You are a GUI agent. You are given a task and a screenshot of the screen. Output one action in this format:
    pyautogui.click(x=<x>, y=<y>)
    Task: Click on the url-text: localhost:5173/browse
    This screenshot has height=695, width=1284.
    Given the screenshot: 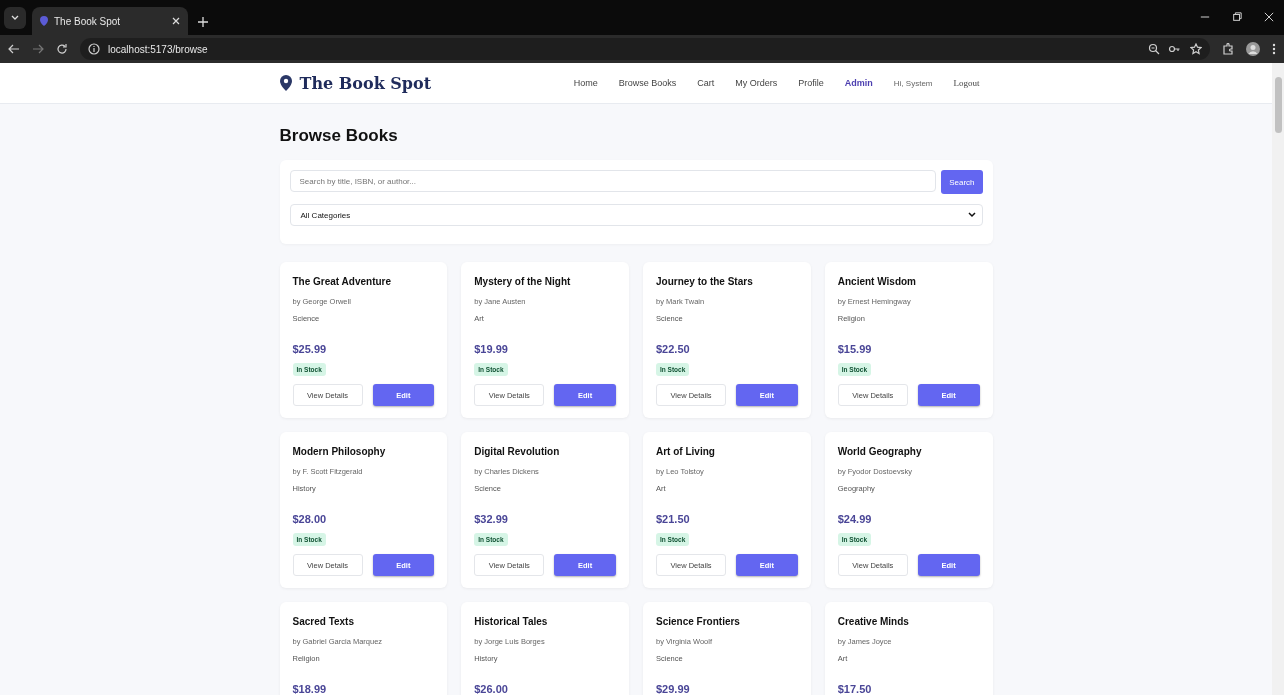 What is the action you would take?
    pyautogui.click(x=158, y=49)
    